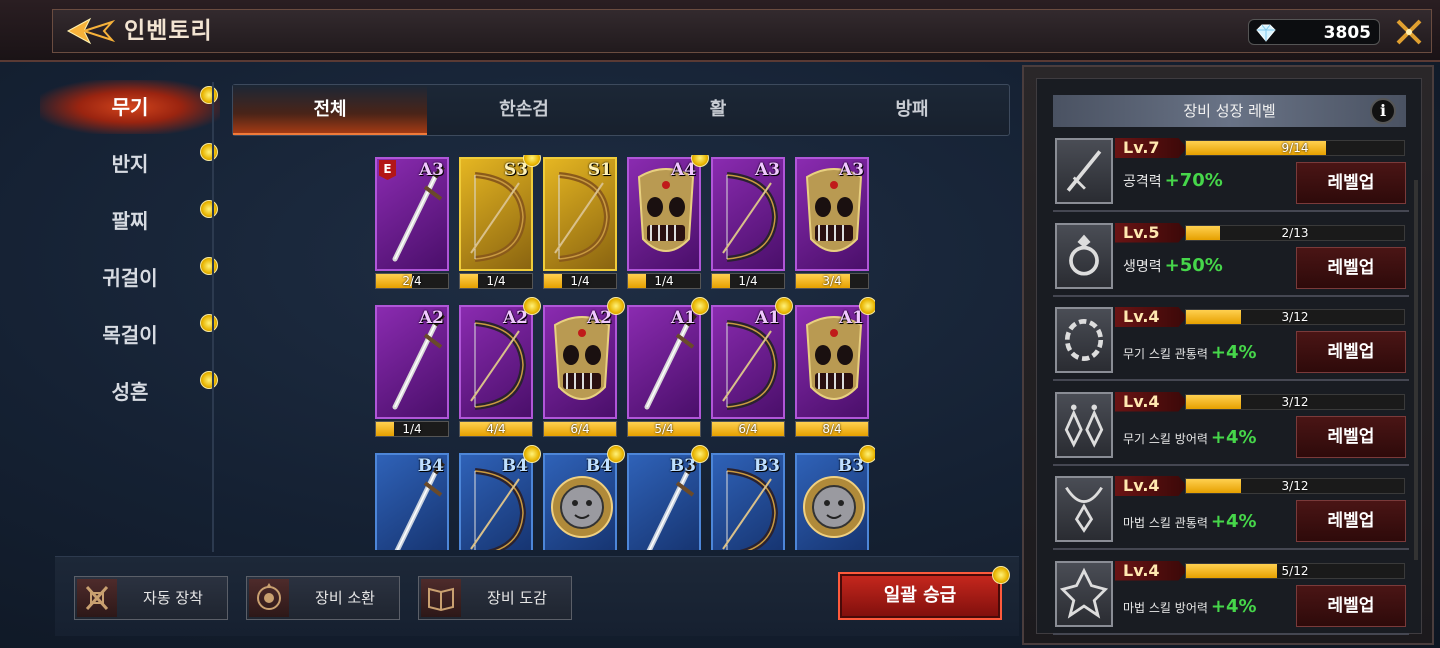 Image resolution: width=1440 pixels, height=648 pixels. What do you see at coordinates (430, 466) in the screenshot?
I see `grade-label: B4` at bounding box center [430, 466].